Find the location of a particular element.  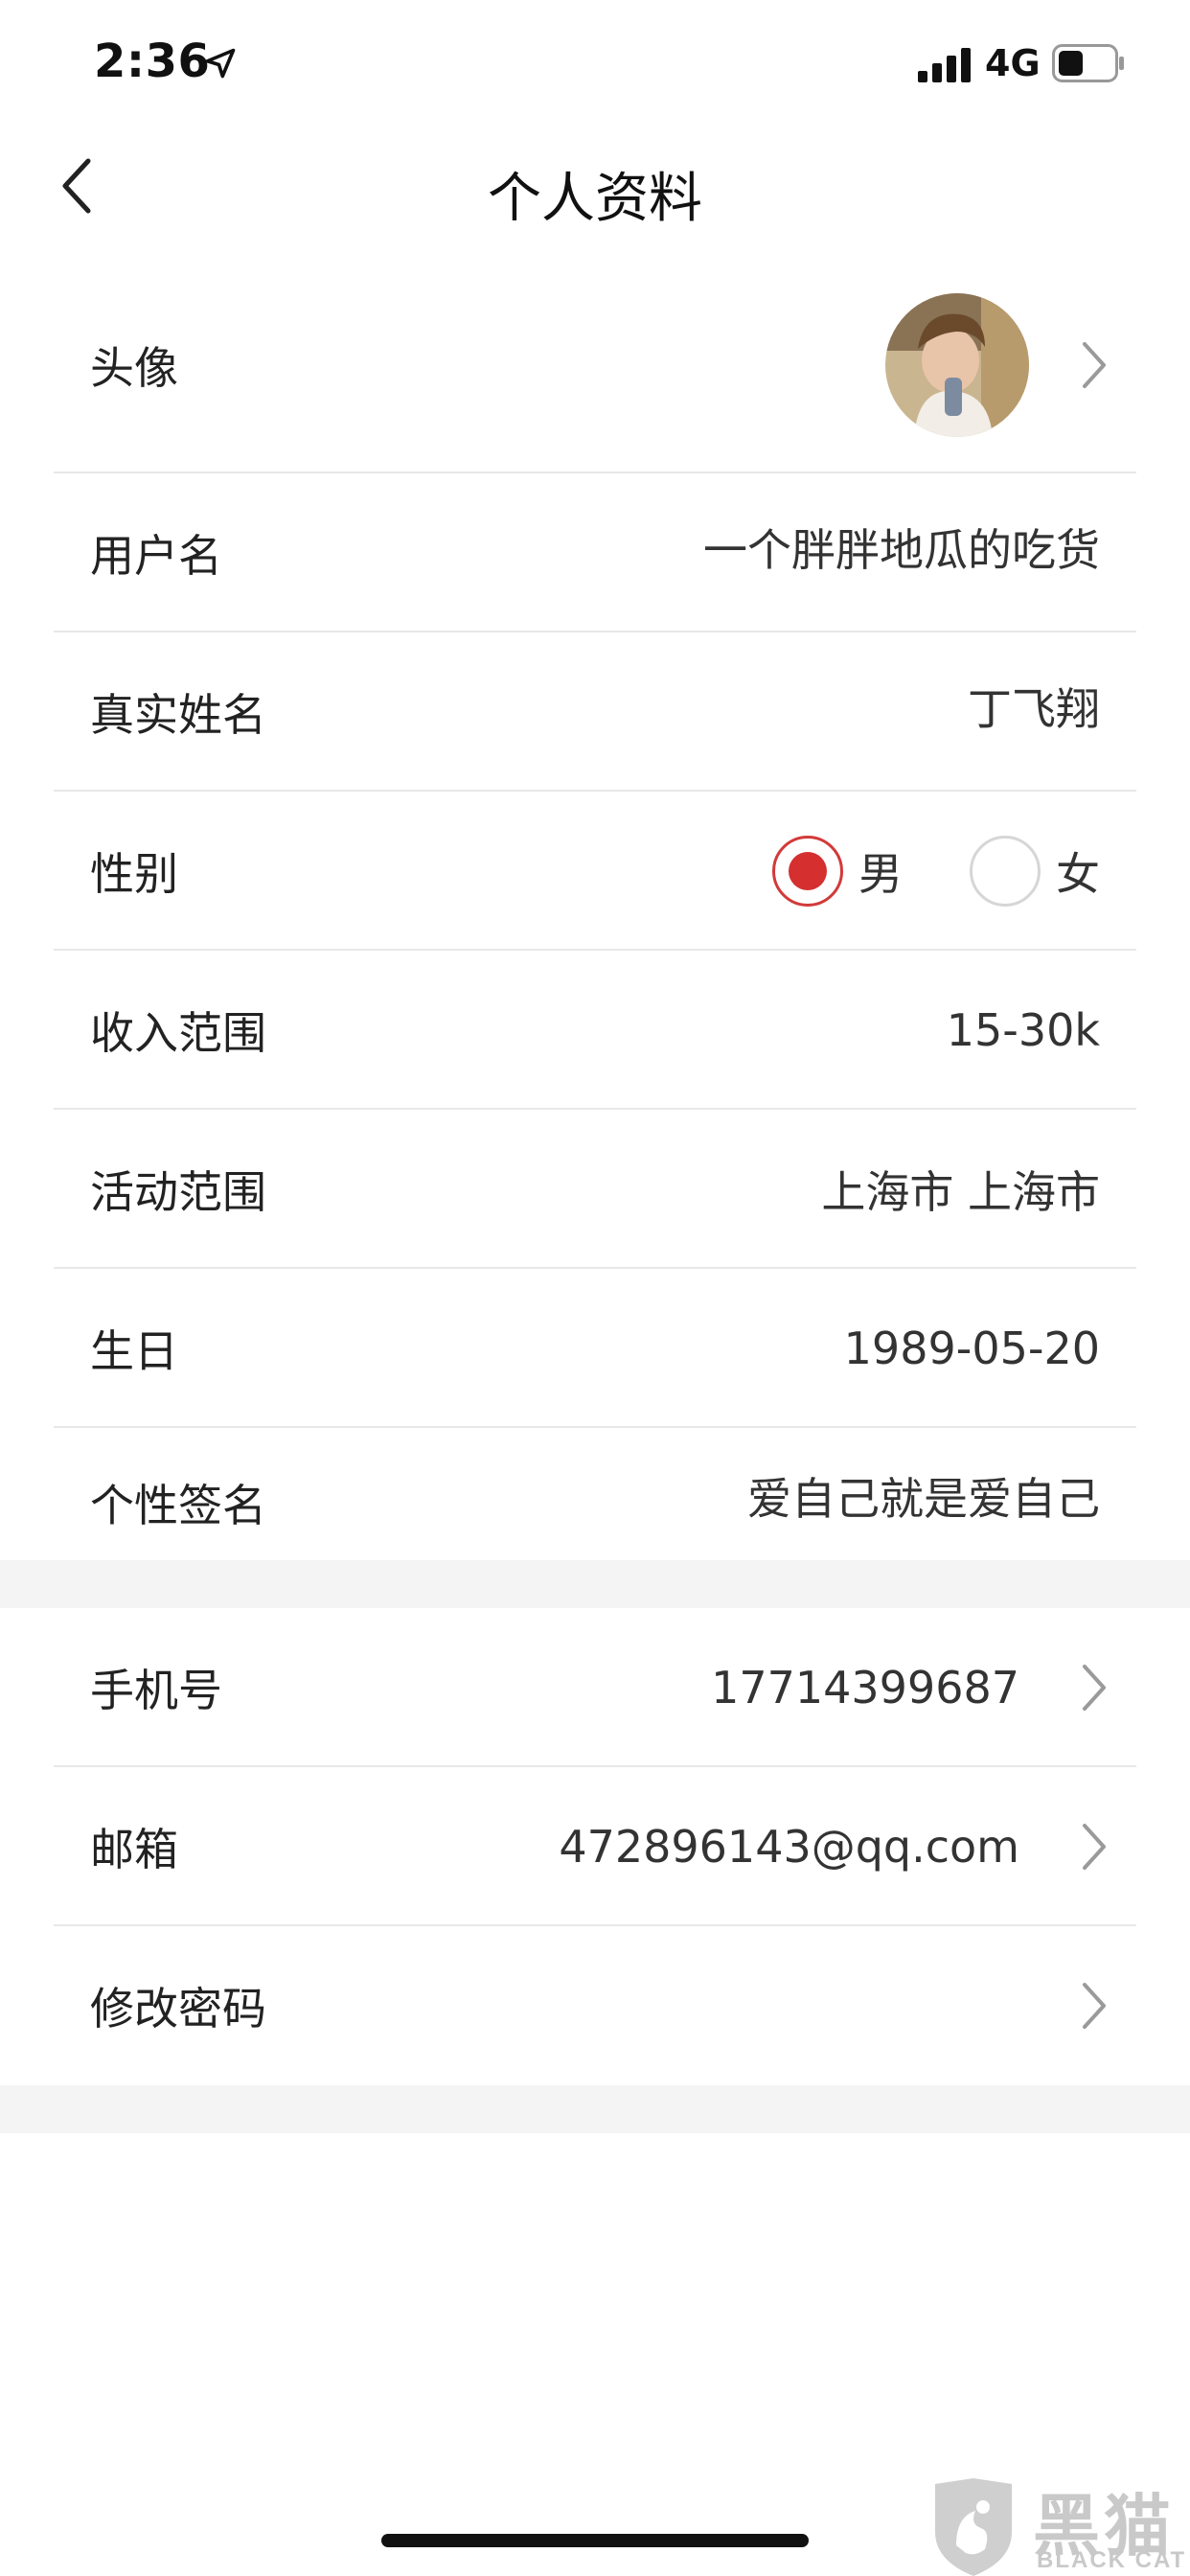

signal-bars-icon is located at coordinates (945, 65).